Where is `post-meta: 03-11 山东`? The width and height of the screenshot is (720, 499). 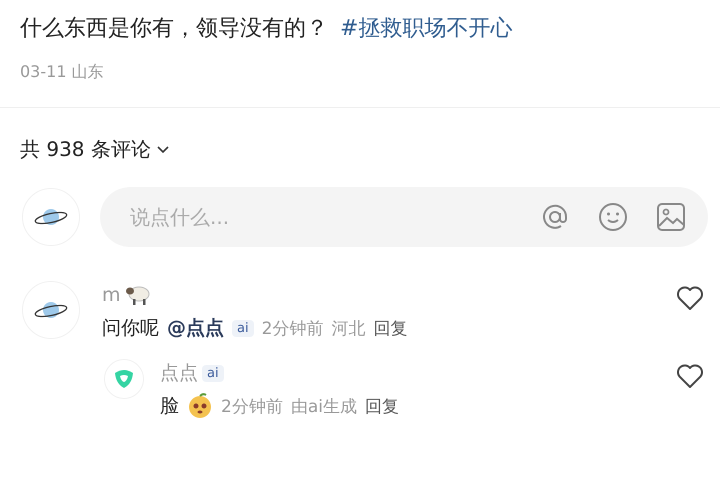 post-meta: 03-11 山东 is located at coordinates (62, 72).